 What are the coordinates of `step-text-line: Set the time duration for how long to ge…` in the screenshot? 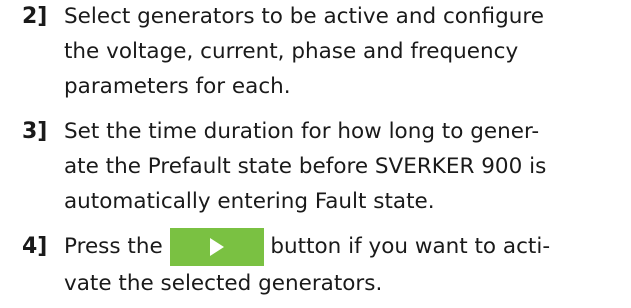 It's located at (302, 131).